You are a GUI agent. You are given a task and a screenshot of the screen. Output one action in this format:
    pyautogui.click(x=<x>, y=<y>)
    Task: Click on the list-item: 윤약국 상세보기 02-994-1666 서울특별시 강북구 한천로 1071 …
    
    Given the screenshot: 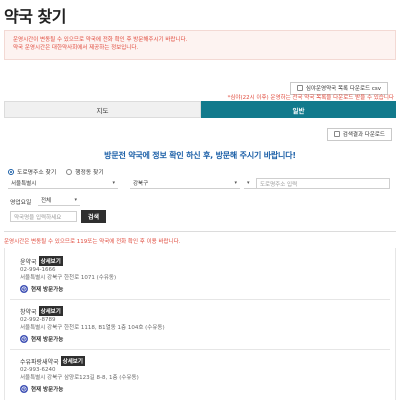 What is the action you would take?
    pyautogui.click(x=210, y=274)
    